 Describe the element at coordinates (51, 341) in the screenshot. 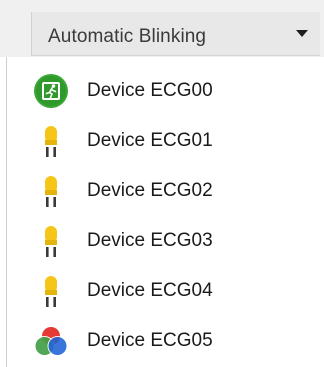

I see `rgb-light-icon` at that location.